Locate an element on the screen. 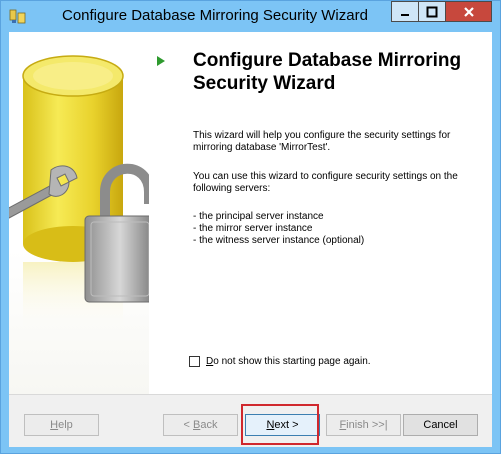 Image resolution: width=501 pixels, height=454 pixels. close-icon is located at coordinates (468, 11).